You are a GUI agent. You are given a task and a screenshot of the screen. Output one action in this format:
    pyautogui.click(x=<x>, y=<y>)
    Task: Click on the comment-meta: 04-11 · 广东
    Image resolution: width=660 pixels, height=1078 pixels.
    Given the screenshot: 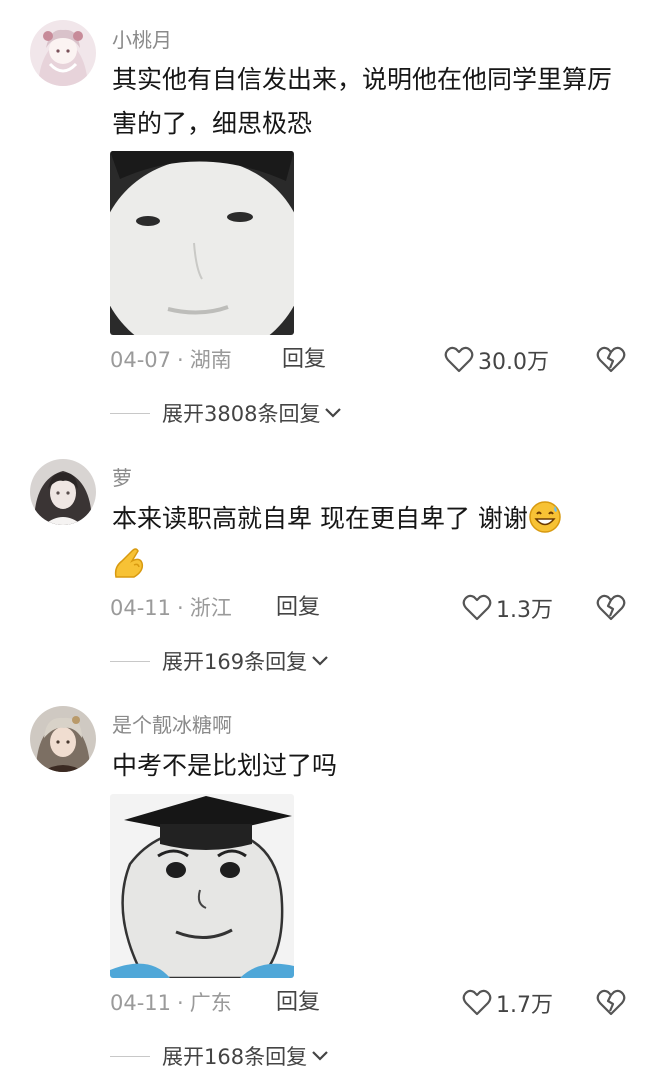 What is the action you would take?
    pyautogui.click(x=171, y=1003)
    